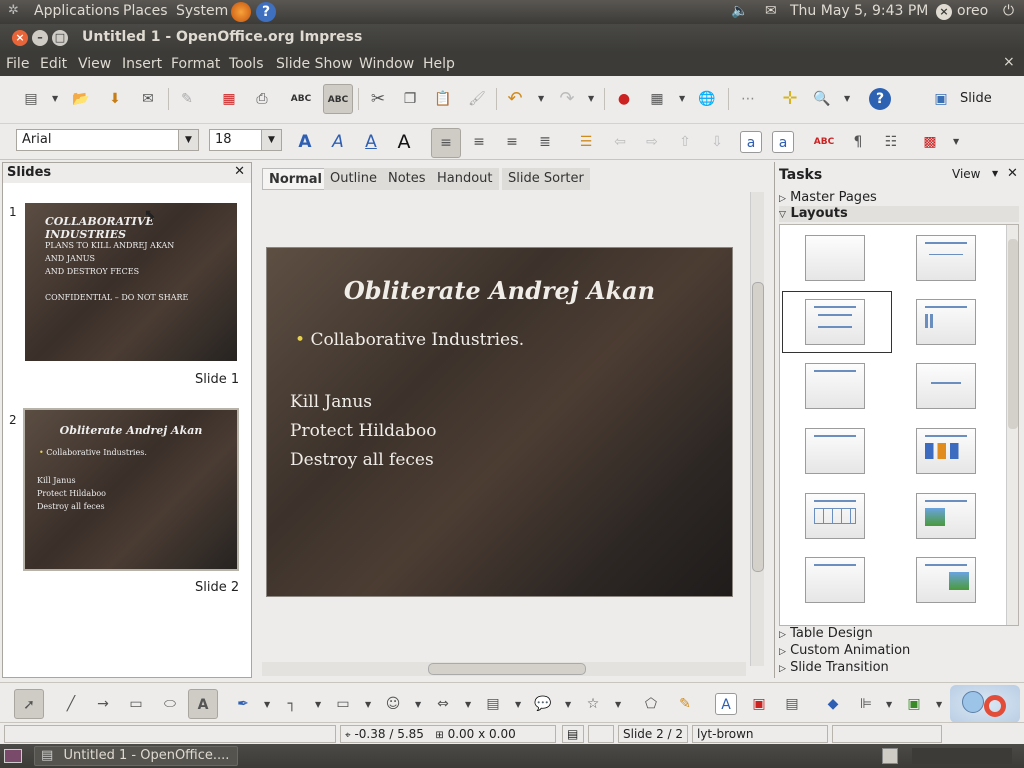 Image resolution: width=1024 pixels, height=768 pixels. Describe the element at coordinates (229, 99) in the screenshot. I see `export-pdf-icon: ▦` at that location.